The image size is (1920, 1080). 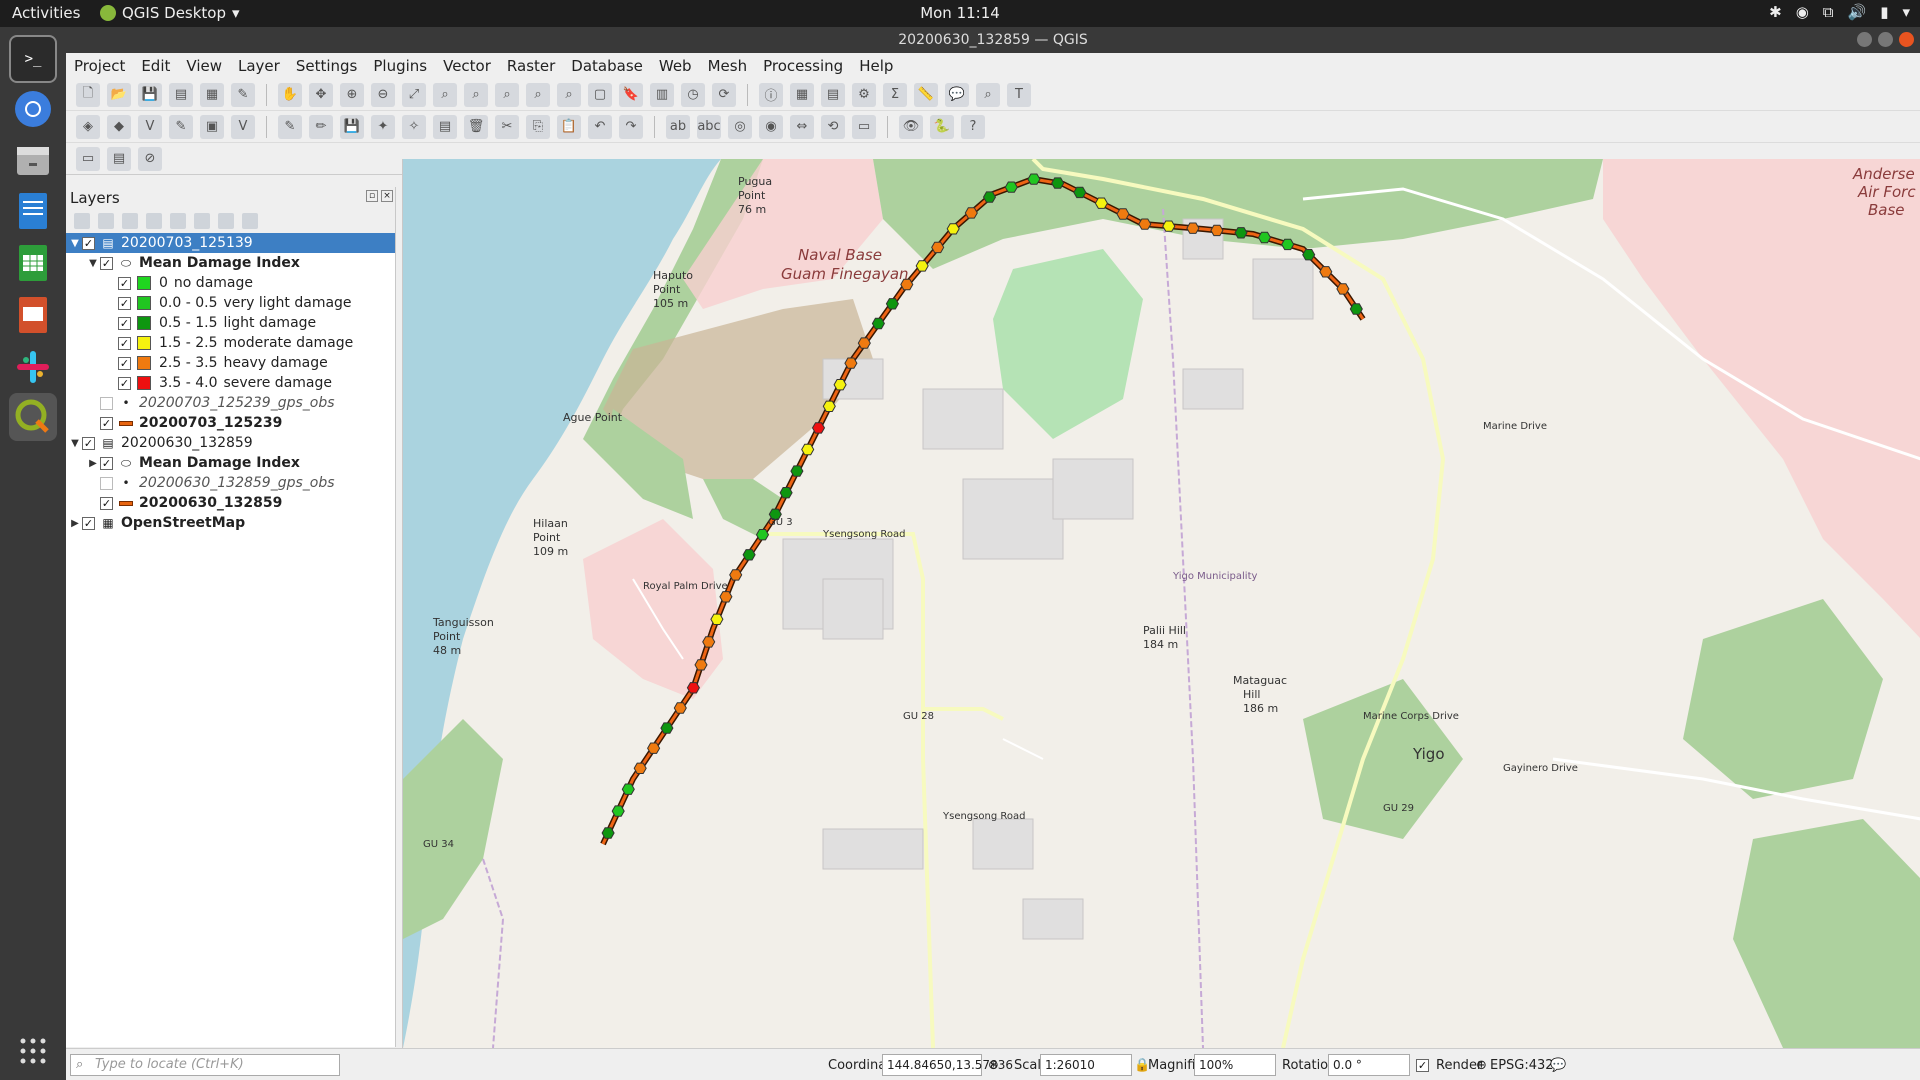 I want to click on coordinate-field: 144.84650,13.57836, so click(x=947, y=1065).